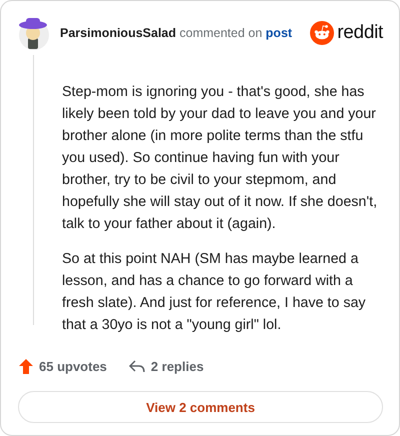  I want to click on upvote-count: 65 upvotes, so click(73, 366).